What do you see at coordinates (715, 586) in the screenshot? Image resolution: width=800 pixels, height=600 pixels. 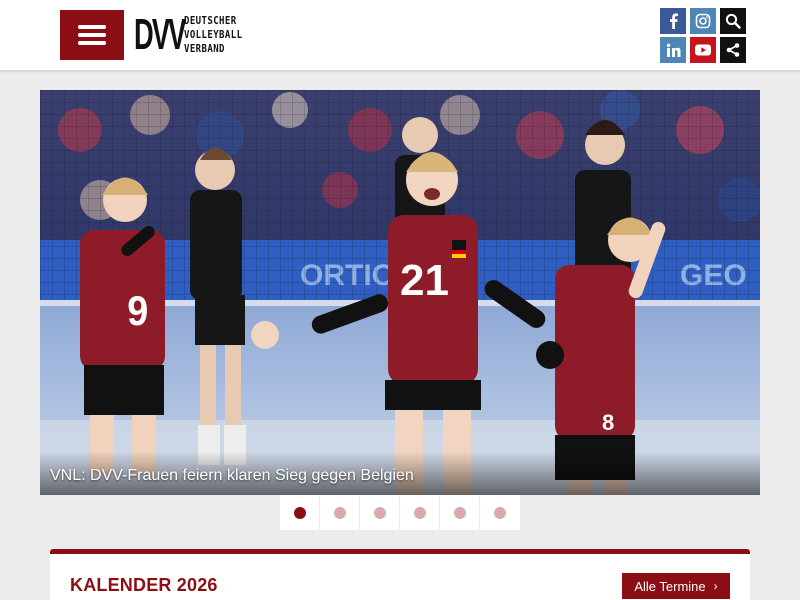 I see `chevron-right-icon: ›` at bounding box center [715, 586].